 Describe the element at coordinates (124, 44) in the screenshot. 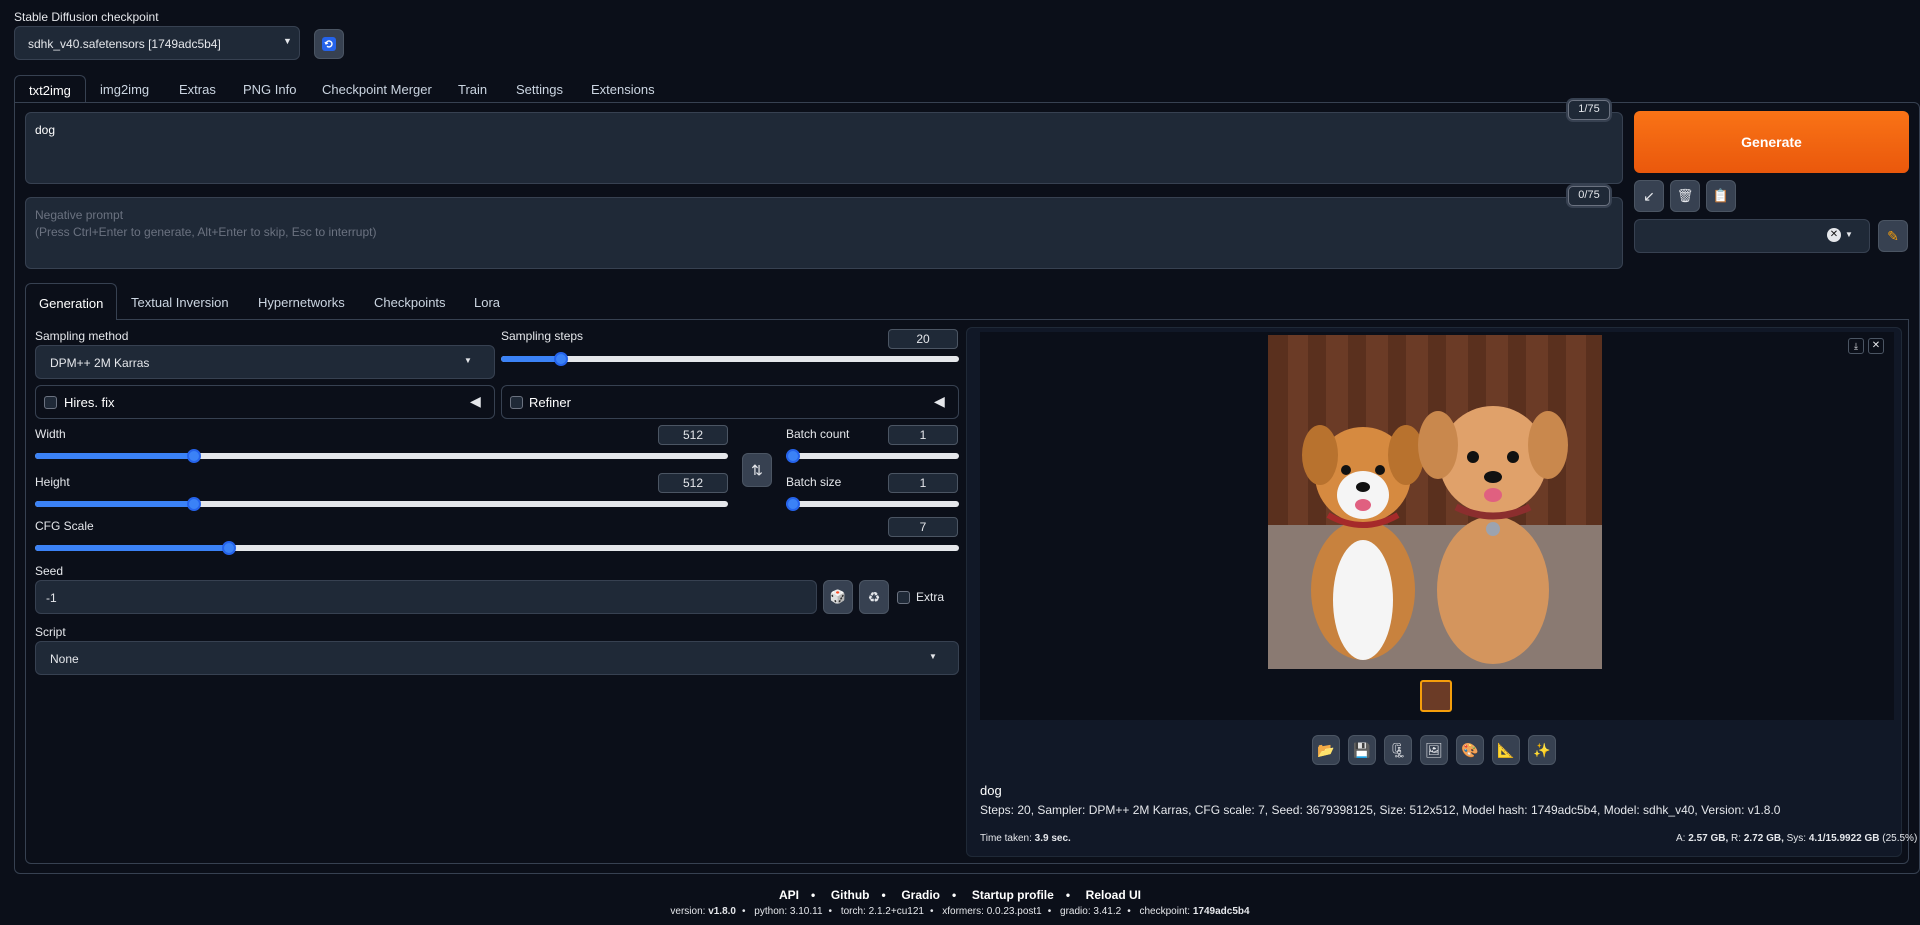

I see `checkpoint-value: sdhk_v40.safetensors [1749adc5b4]` at that location.